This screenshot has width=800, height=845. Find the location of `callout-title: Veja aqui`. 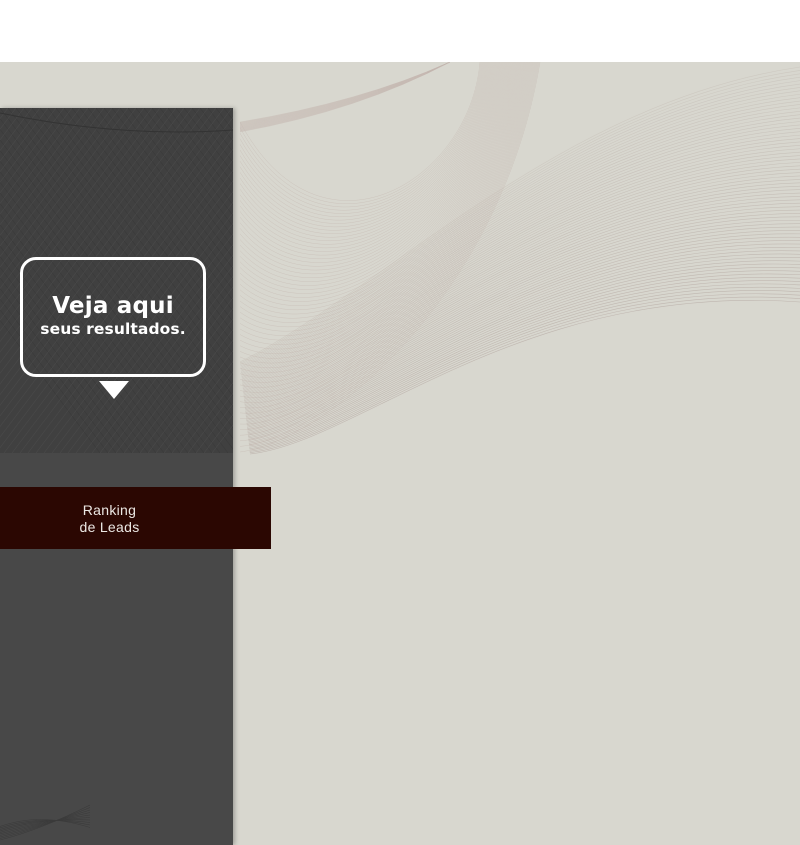

callout-title: Veja aqui is located at coordinates (113, 306).